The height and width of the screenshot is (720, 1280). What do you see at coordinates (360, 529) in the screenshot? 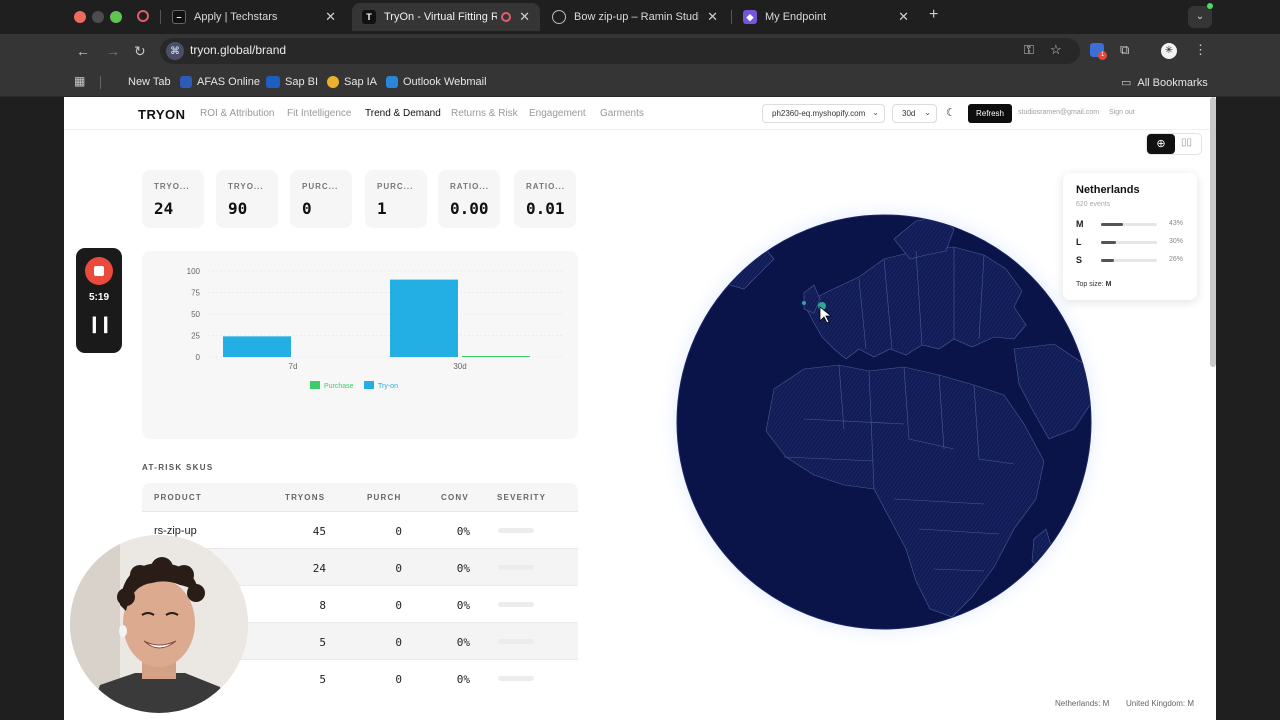
I see `table-row: rs-zip-up 45 0 0%` at bounding box center [360, 529].